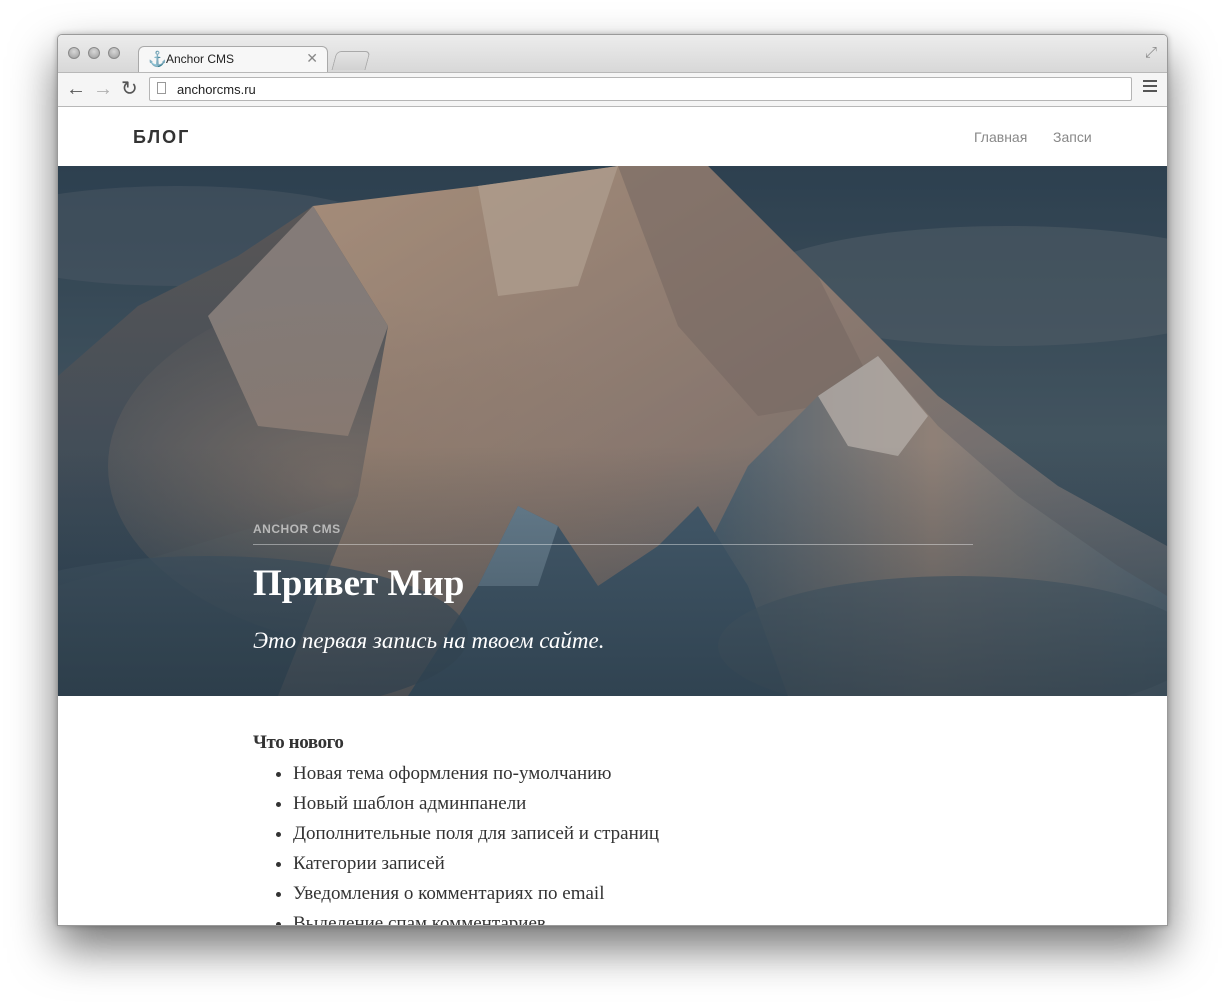 Image resolution: width=1223 pixels, height=1004 pixels. What do you see at coordinates (623, 894) in the screenshot?
I see `list-item: Уведомления о комментариях по email` at bounding box center [623, 894].